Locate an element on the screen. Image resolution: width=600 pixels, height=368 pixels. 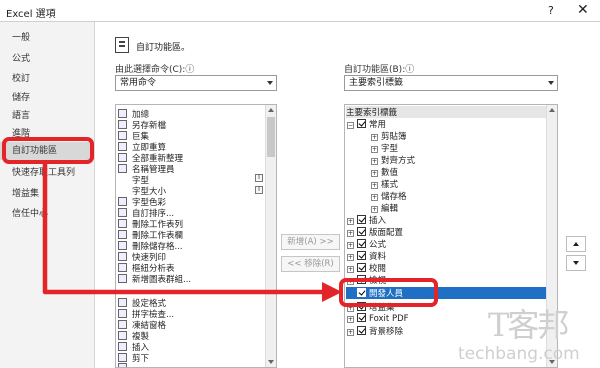
watermark-logo: T客邦 is located at coordinates (528, 325).